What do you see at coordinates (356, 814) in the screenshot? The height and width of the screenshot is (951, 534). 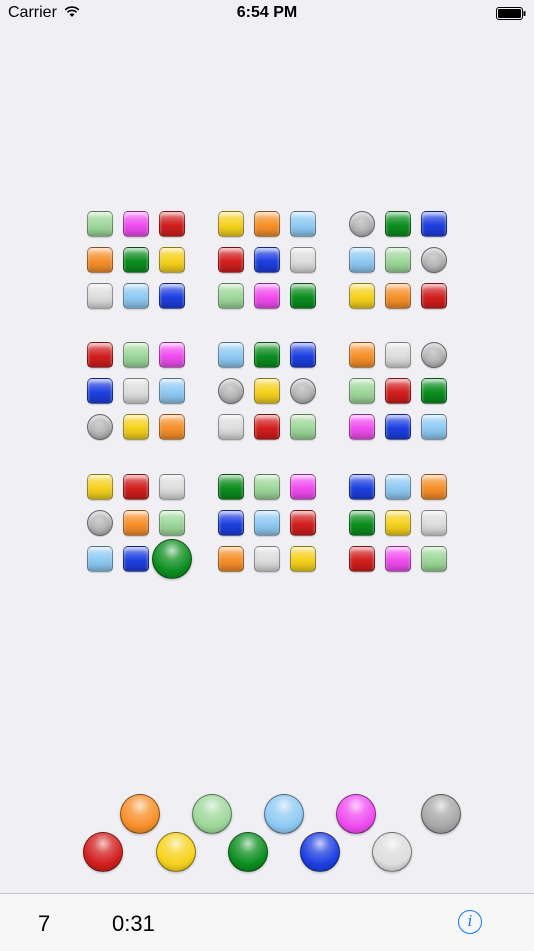 I see `palette-ball-magenta` at bounding box center [356, 814].